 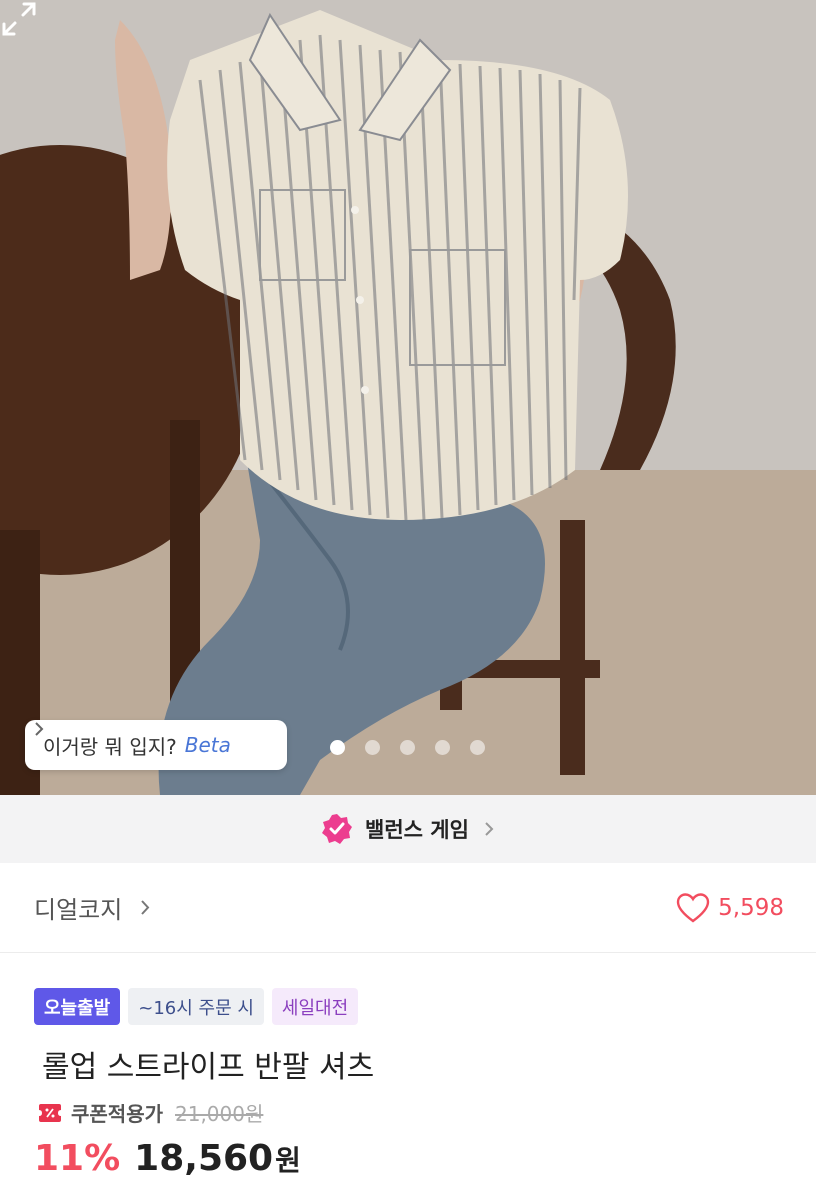 What do you see at coordinates (204, 1158) in the screenshot?
I see `sale-price: 18,560` at bounding box center [204, 1158].